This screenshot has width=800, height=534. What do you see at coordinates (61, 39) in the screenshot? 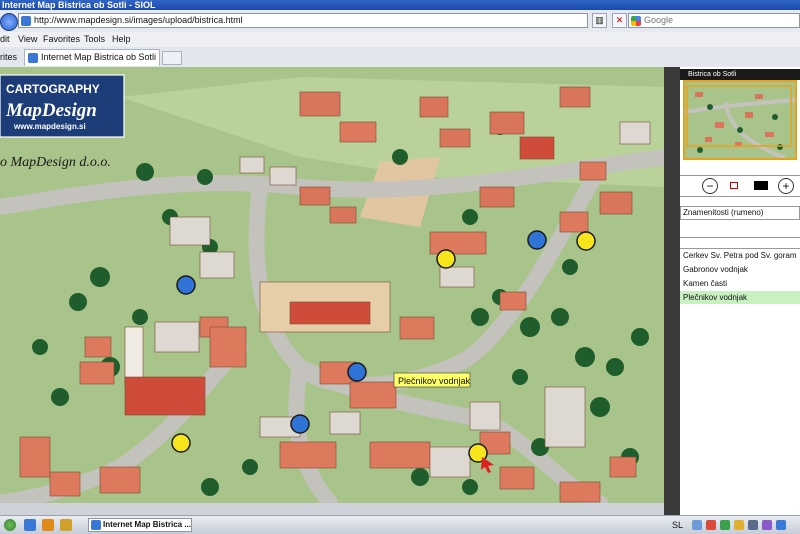
I see `menu-favorites: Favorites` at bounding box center [61, 39].